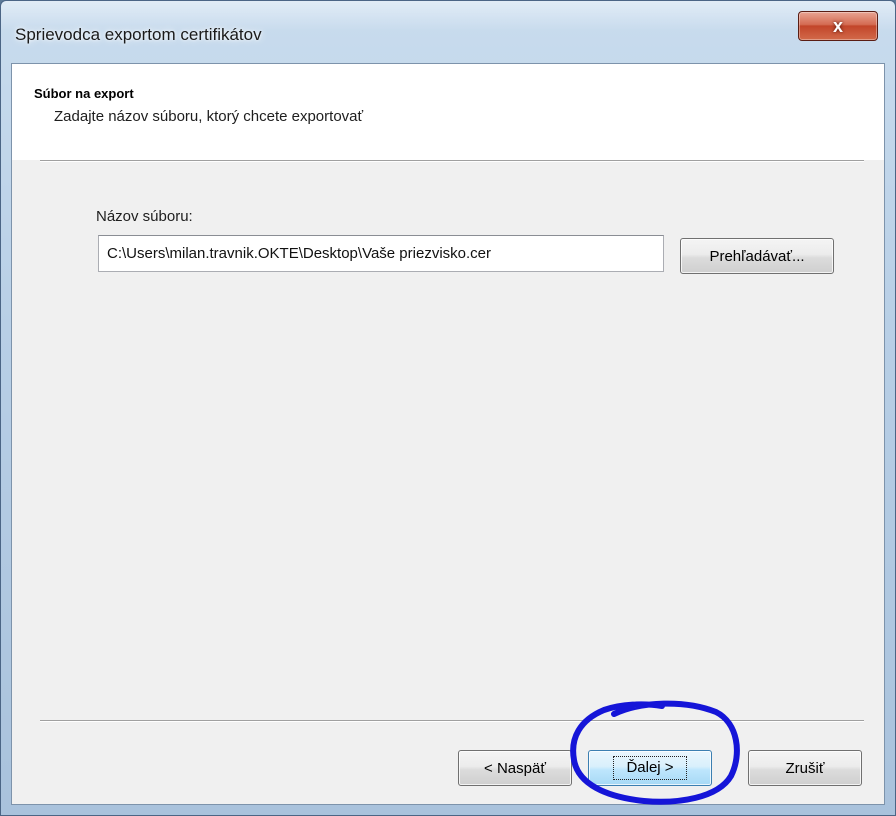 This screenshot has height=816, width=896. I want to click on next-button: Ďalej >, so click(650, 768).